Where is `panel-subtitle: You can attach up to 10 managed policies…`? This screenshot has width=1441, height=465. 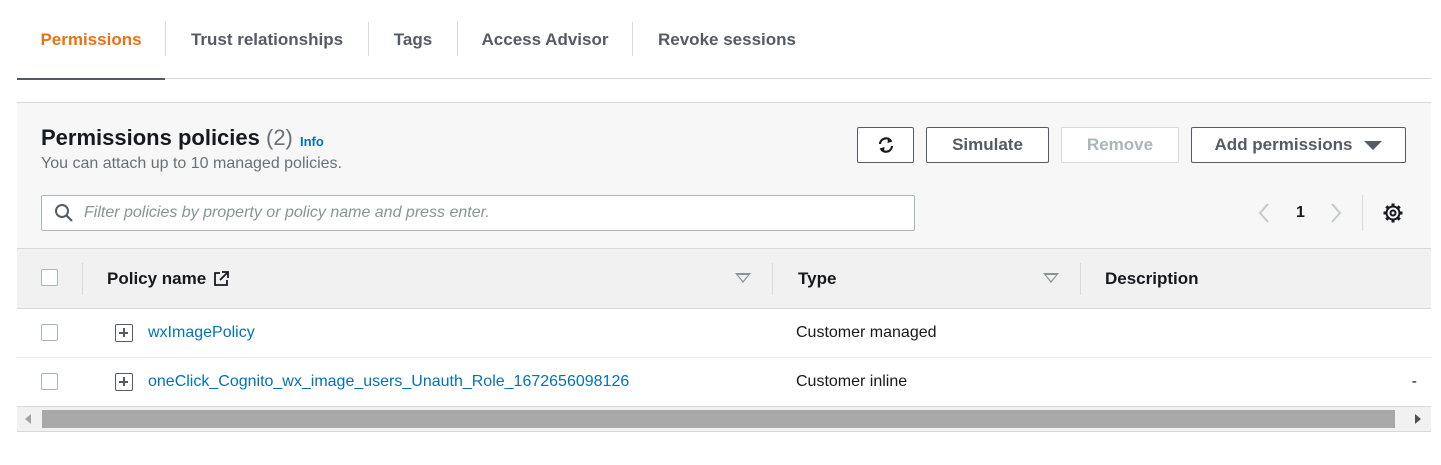
panel-subtitle: You can attach up to 10 managed policies… is located at coordinates (191, 163).